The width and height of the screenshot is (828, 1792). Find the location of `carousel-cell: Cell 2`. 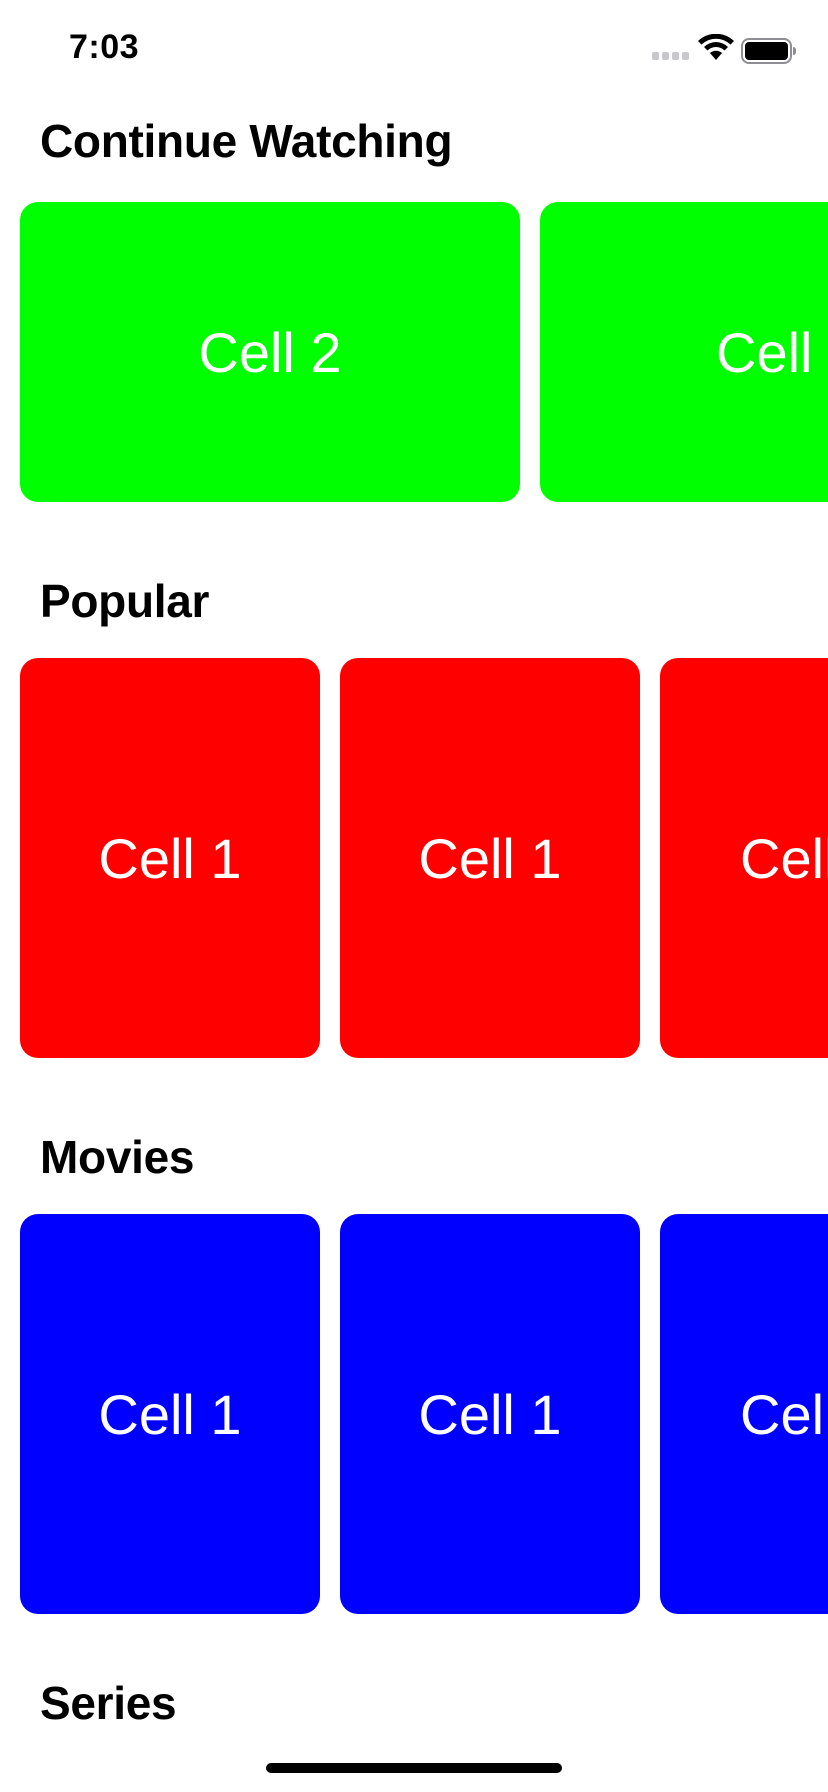

carousel-cell: Cell 2 is located at coordinates (270, 352).